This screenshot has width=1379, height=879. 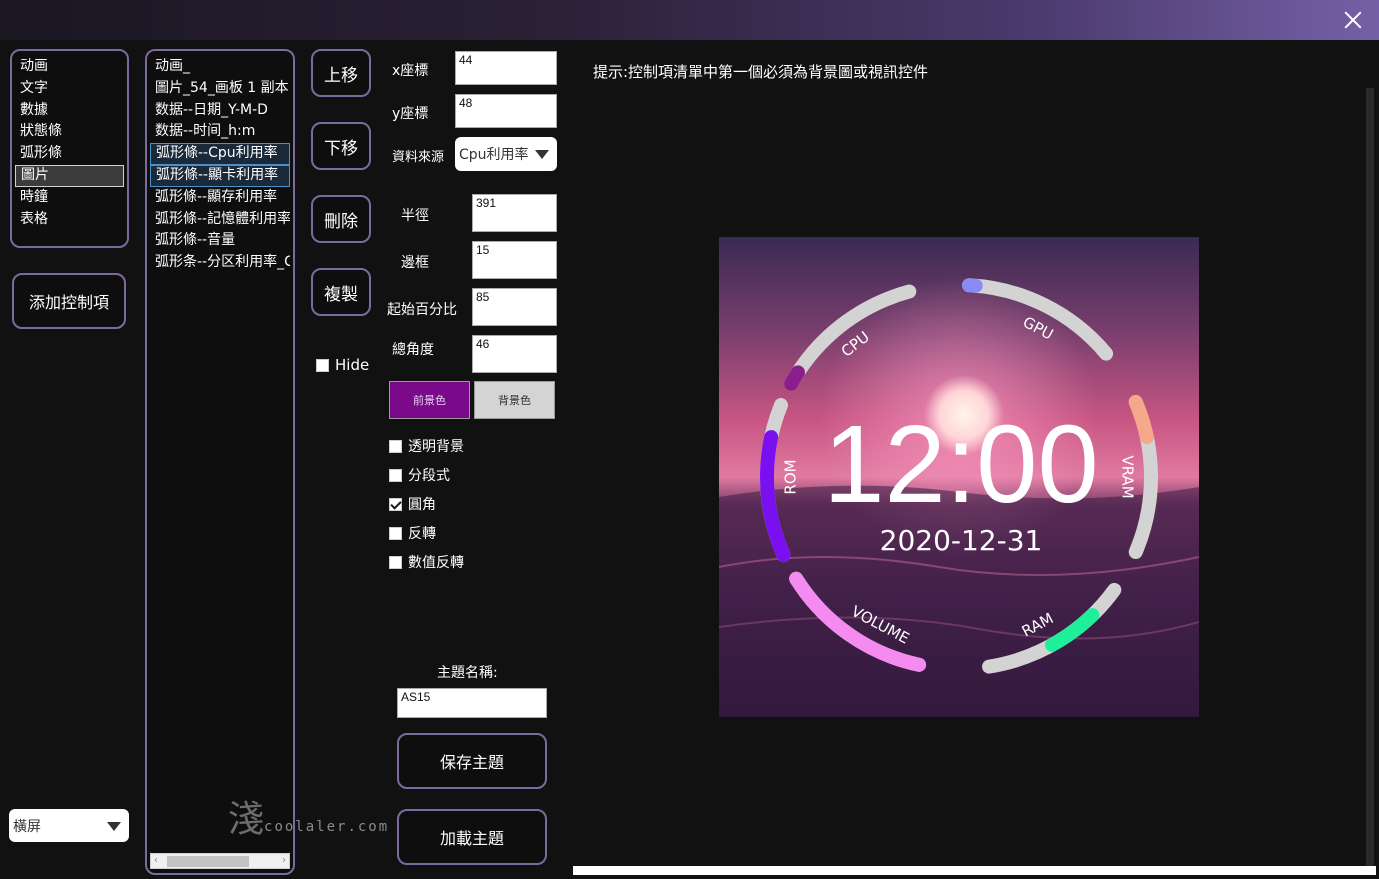 What do you see at coordinates (220, 154) in the screenshot?
I see `control-list-item: 弧形條--Cpu利用率` at bounding box center [220, 154].